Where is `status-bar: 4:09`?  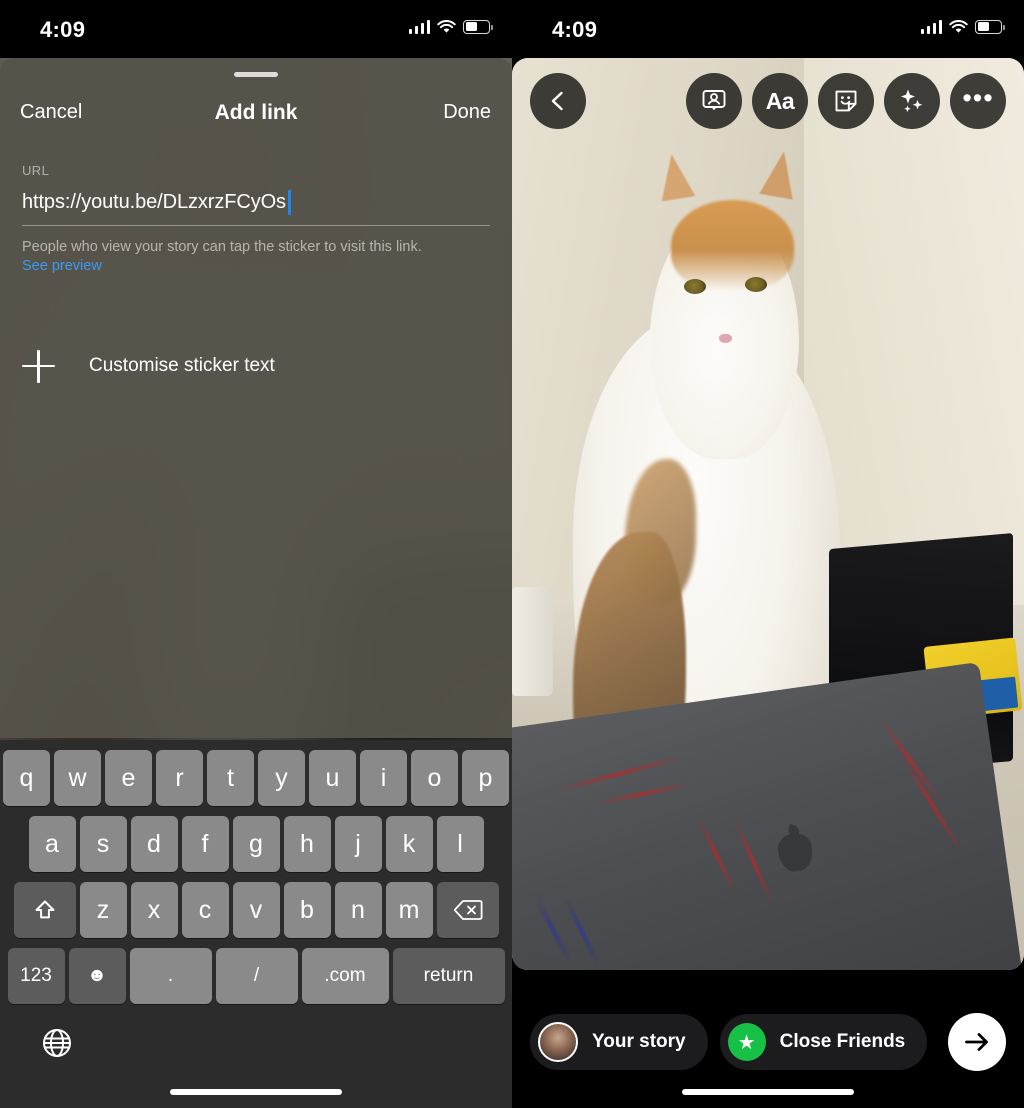 status-bar: 4:09 is located at coordinates (256, 29).